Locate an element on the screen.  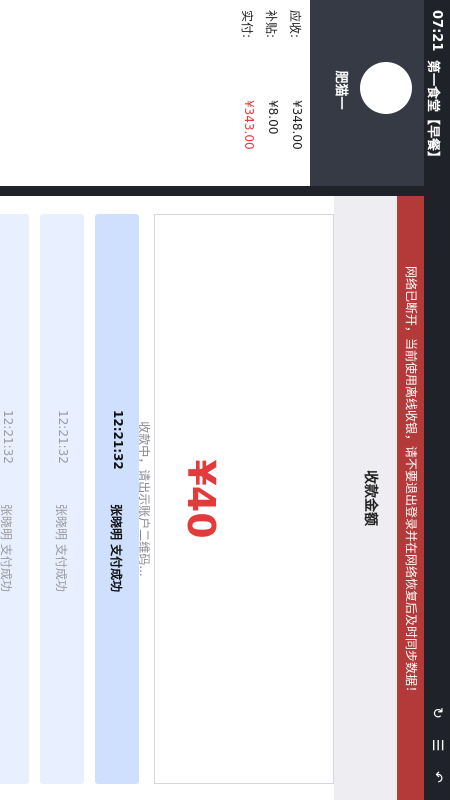
subsidy-value: ¥8.00 is located at coordinates (273, 117).